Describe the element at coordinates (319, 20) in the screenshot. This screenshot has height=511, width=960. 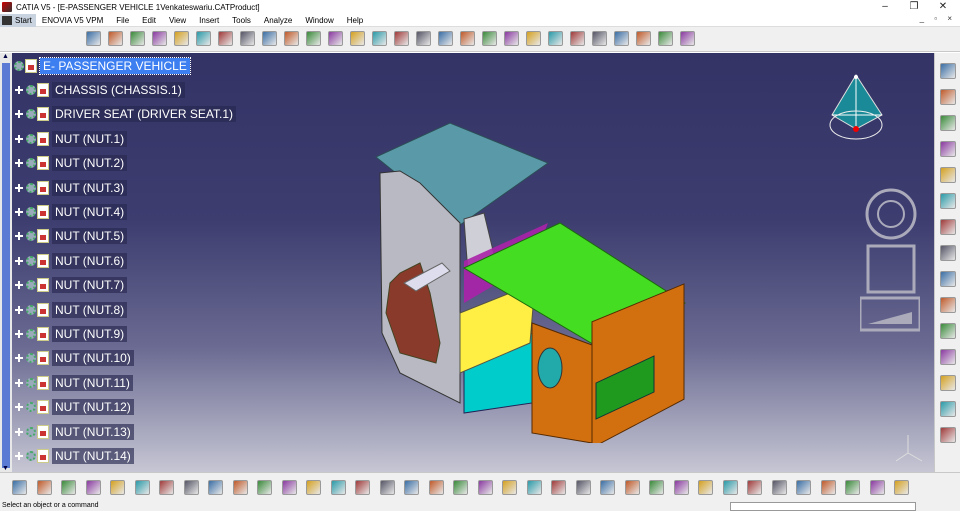
I see `menu-window: Window` at that location.